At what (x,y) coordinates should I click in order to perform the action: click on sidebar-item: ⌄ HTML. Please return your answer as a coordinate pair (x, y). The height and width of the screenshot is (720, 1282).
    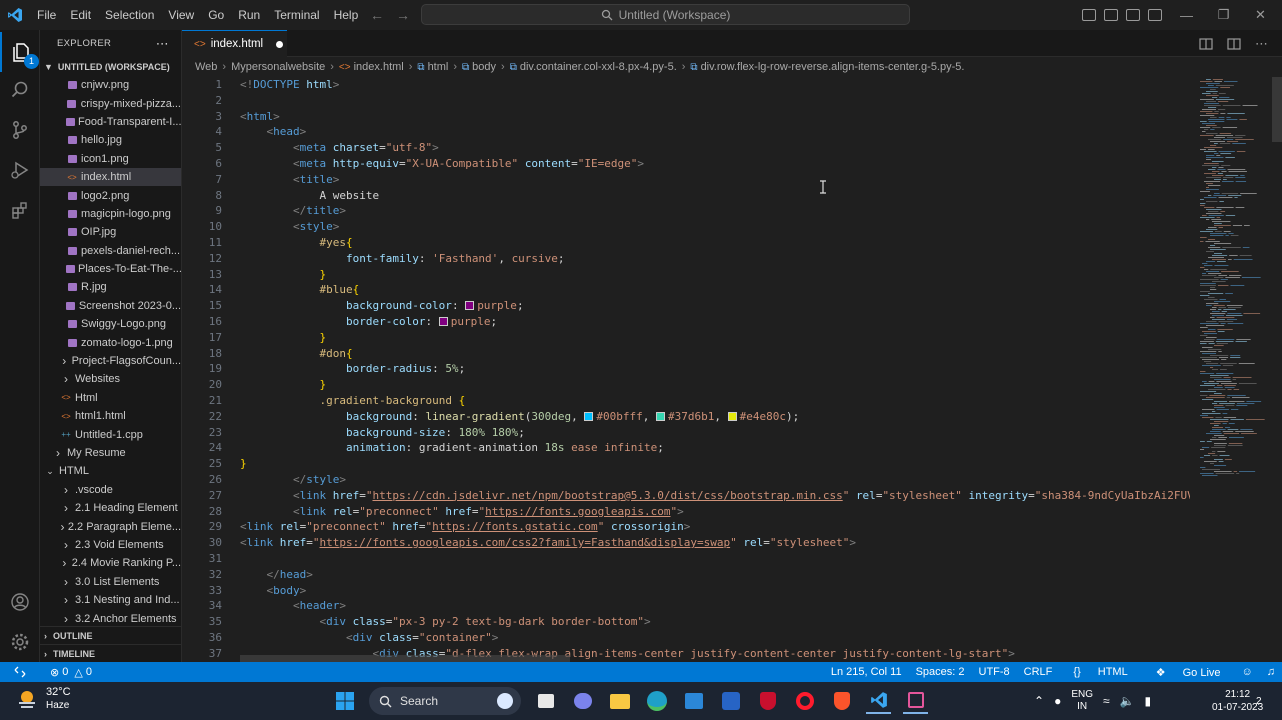
    Looking at the image, I should click on (110, 471).